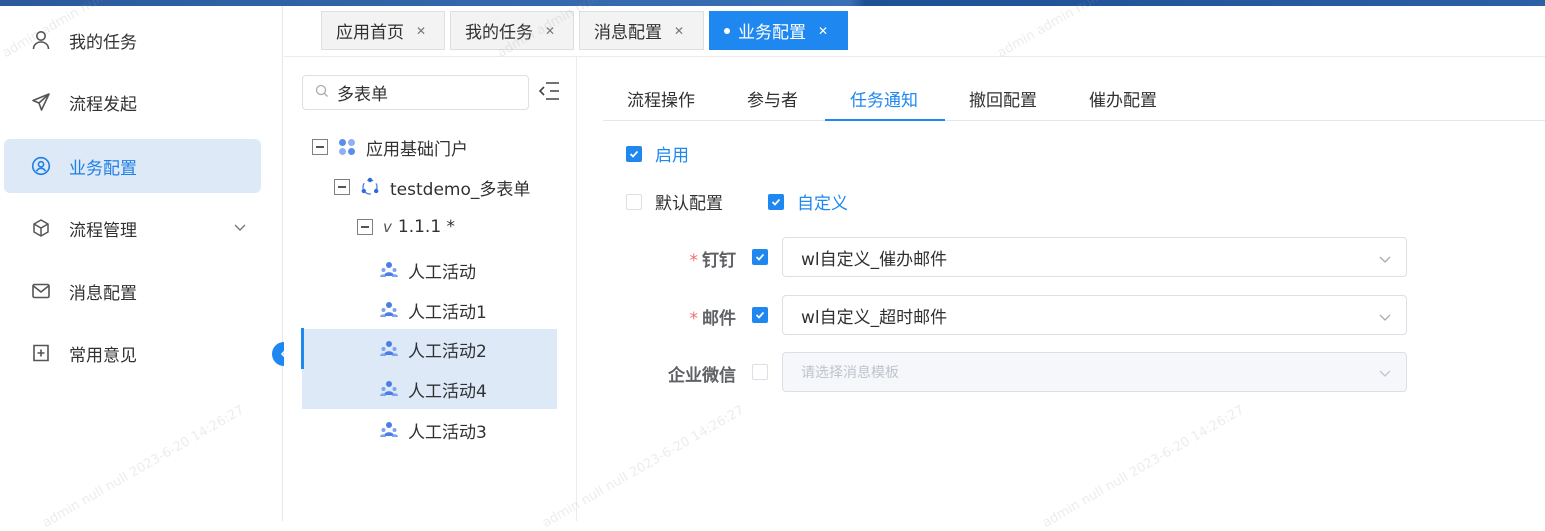 This screenshot has height=531, width=1545. What do you see at coordinates (417, 149) in the screenshot?
I see `tree-node-label: 应用基础门户` at bounding box center [417, 149].